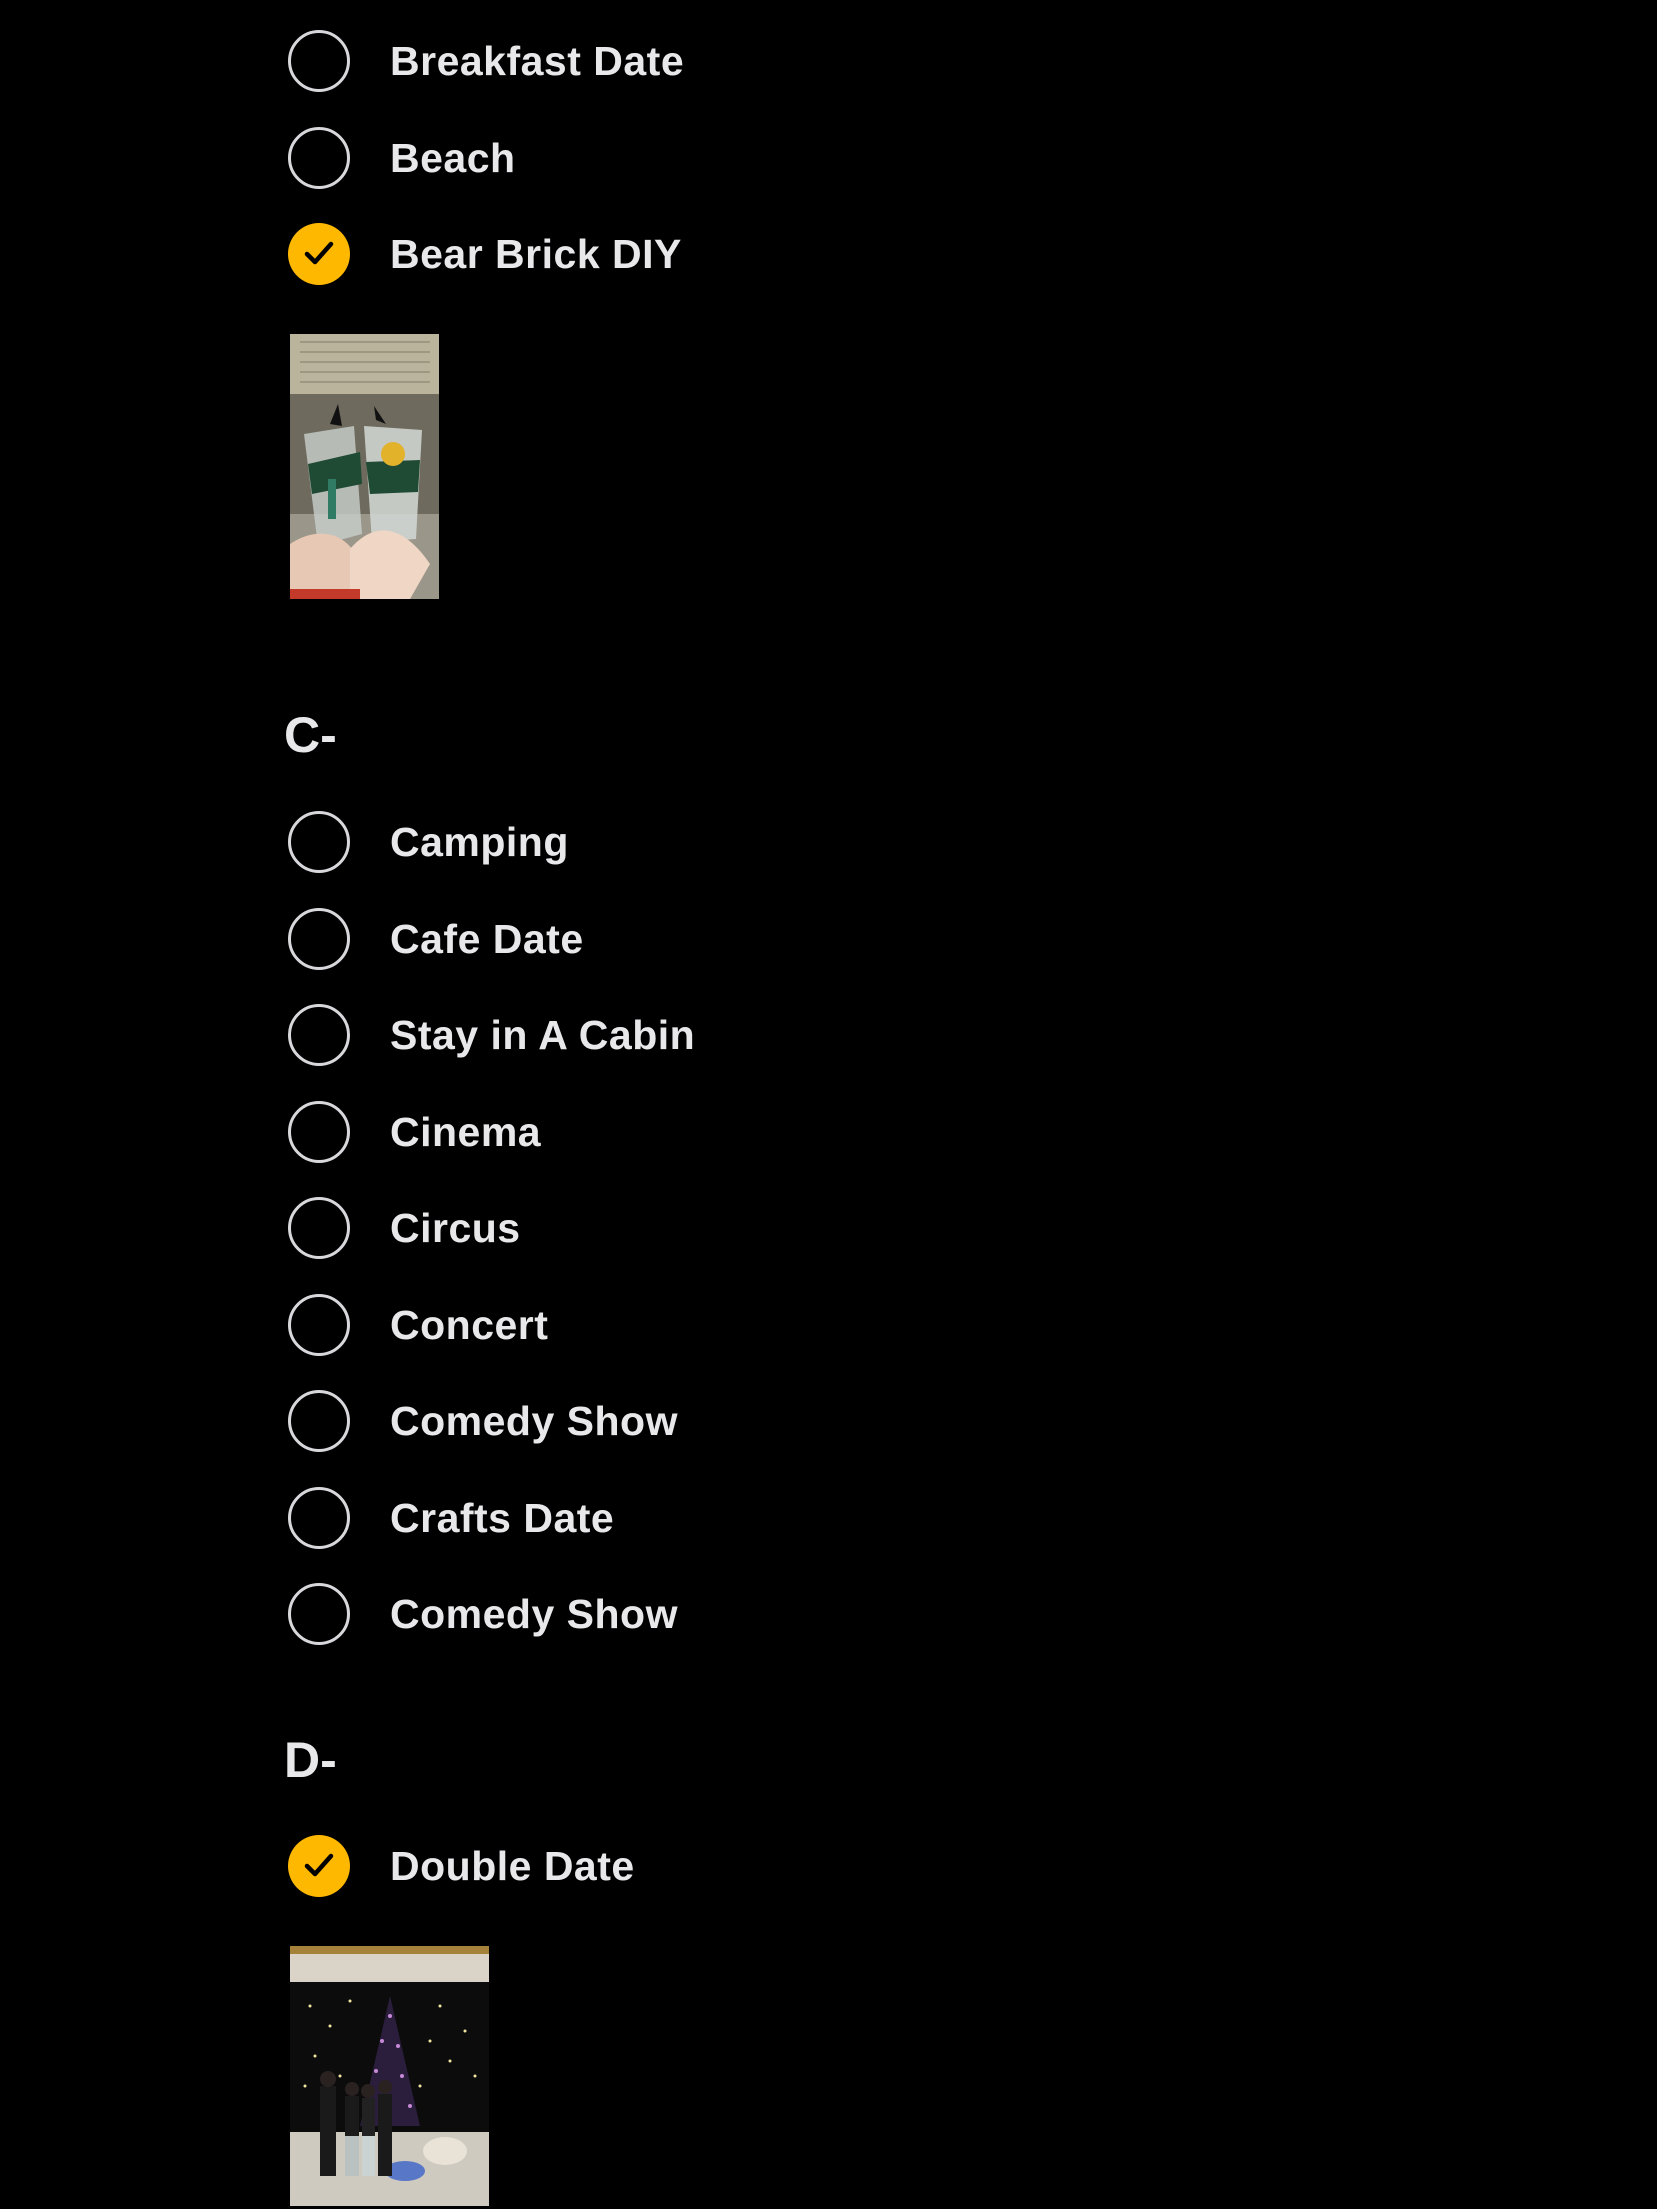 This screenshot has height=2209, width=1657. What do you see at coordinates (487, 938) in the screenshot?
I see `item-label: Cafe Date` at bounding box center [487, 938].